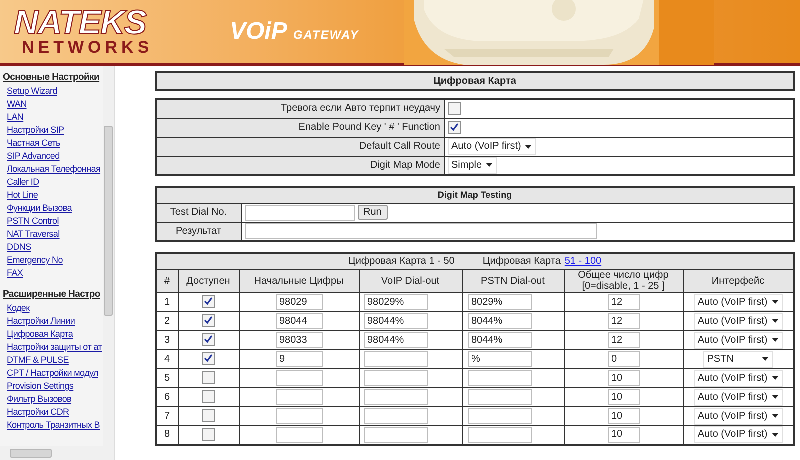 The width and height of the screenshot is (800, 460). I want to click on input-field: 98044, so click(299, 321).